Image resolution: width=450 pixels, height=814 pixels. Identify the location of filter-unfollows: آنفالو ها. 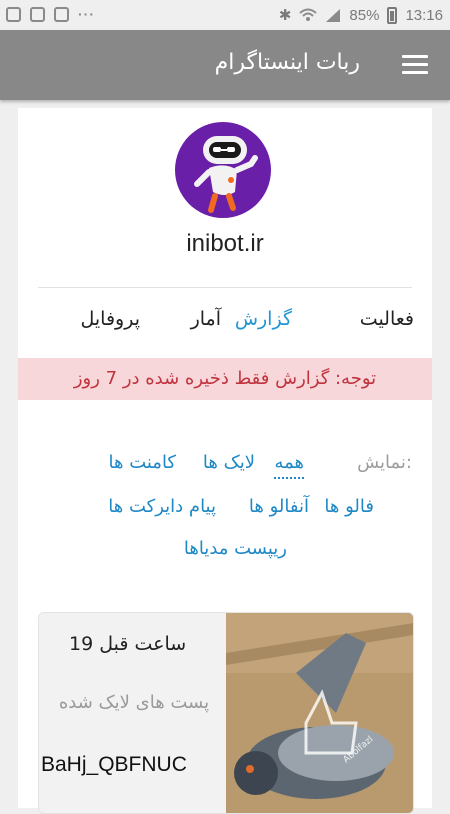
(279, 506).